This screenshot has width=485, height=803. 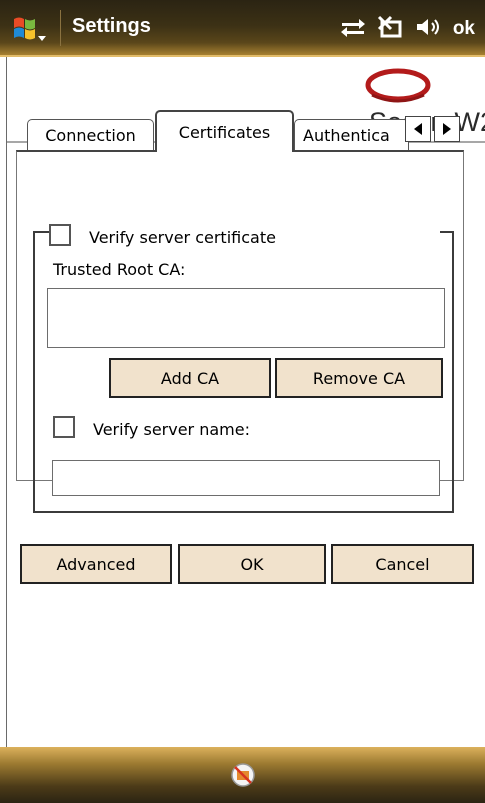 I want to click on keyboard-sip-icon, so click(x=243, y=775).